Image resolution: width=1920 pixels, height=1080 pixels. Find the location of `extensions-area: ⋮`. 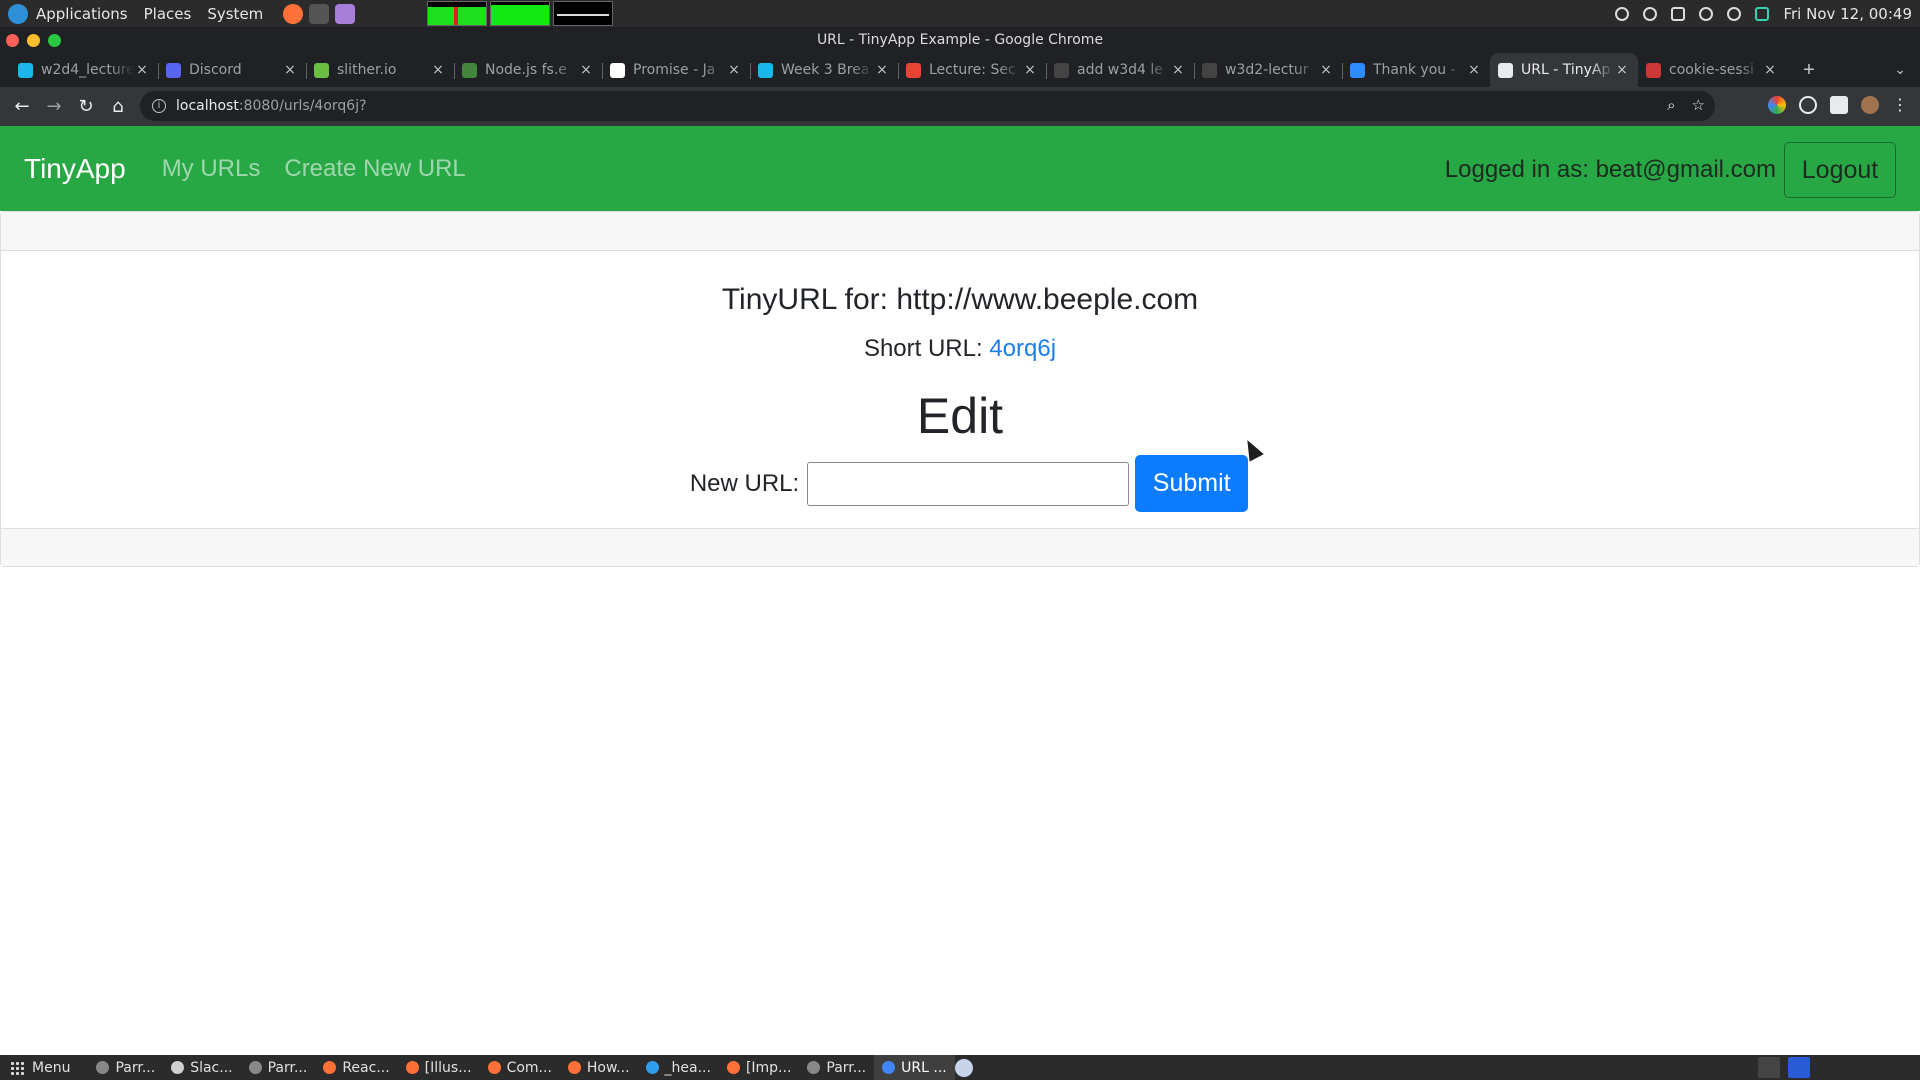

extensions-area: ⋮ is located at coordinates (1838, 105).